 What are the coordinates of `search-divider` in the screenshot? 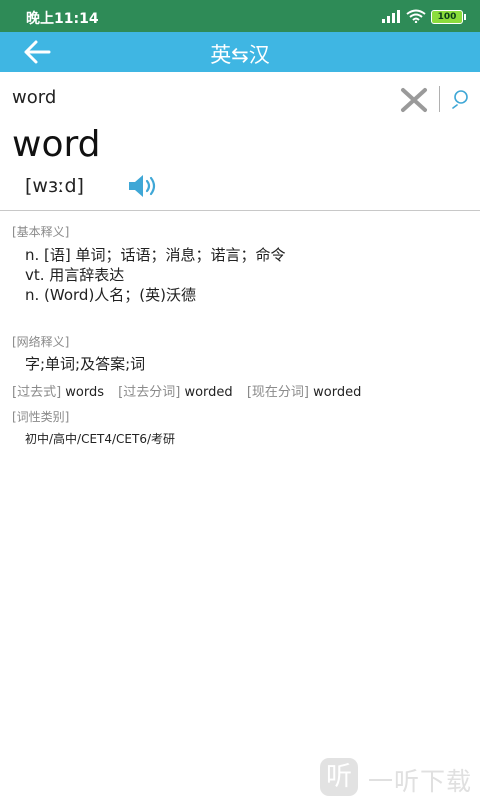 It's located at (439, 99).